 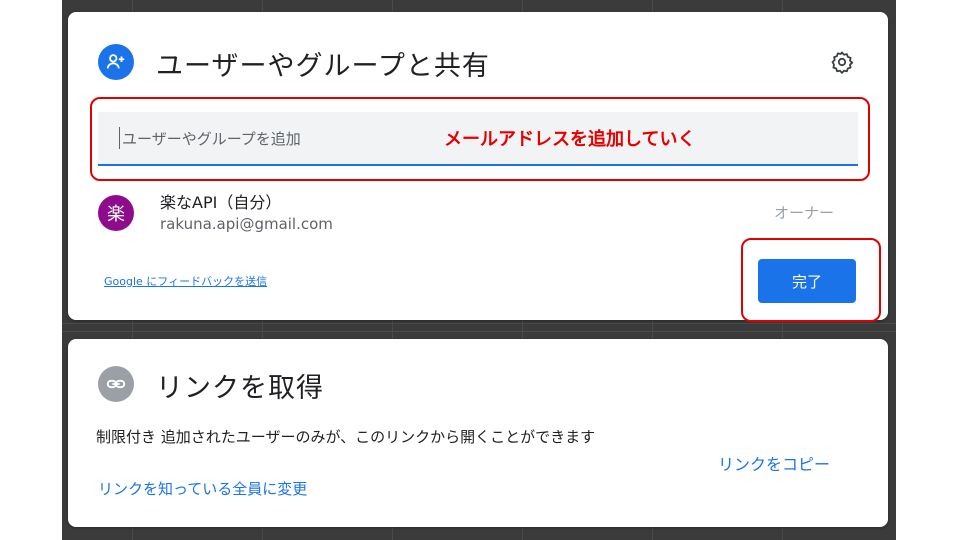 I want to click on link-icon, so click(x=116, y=384).